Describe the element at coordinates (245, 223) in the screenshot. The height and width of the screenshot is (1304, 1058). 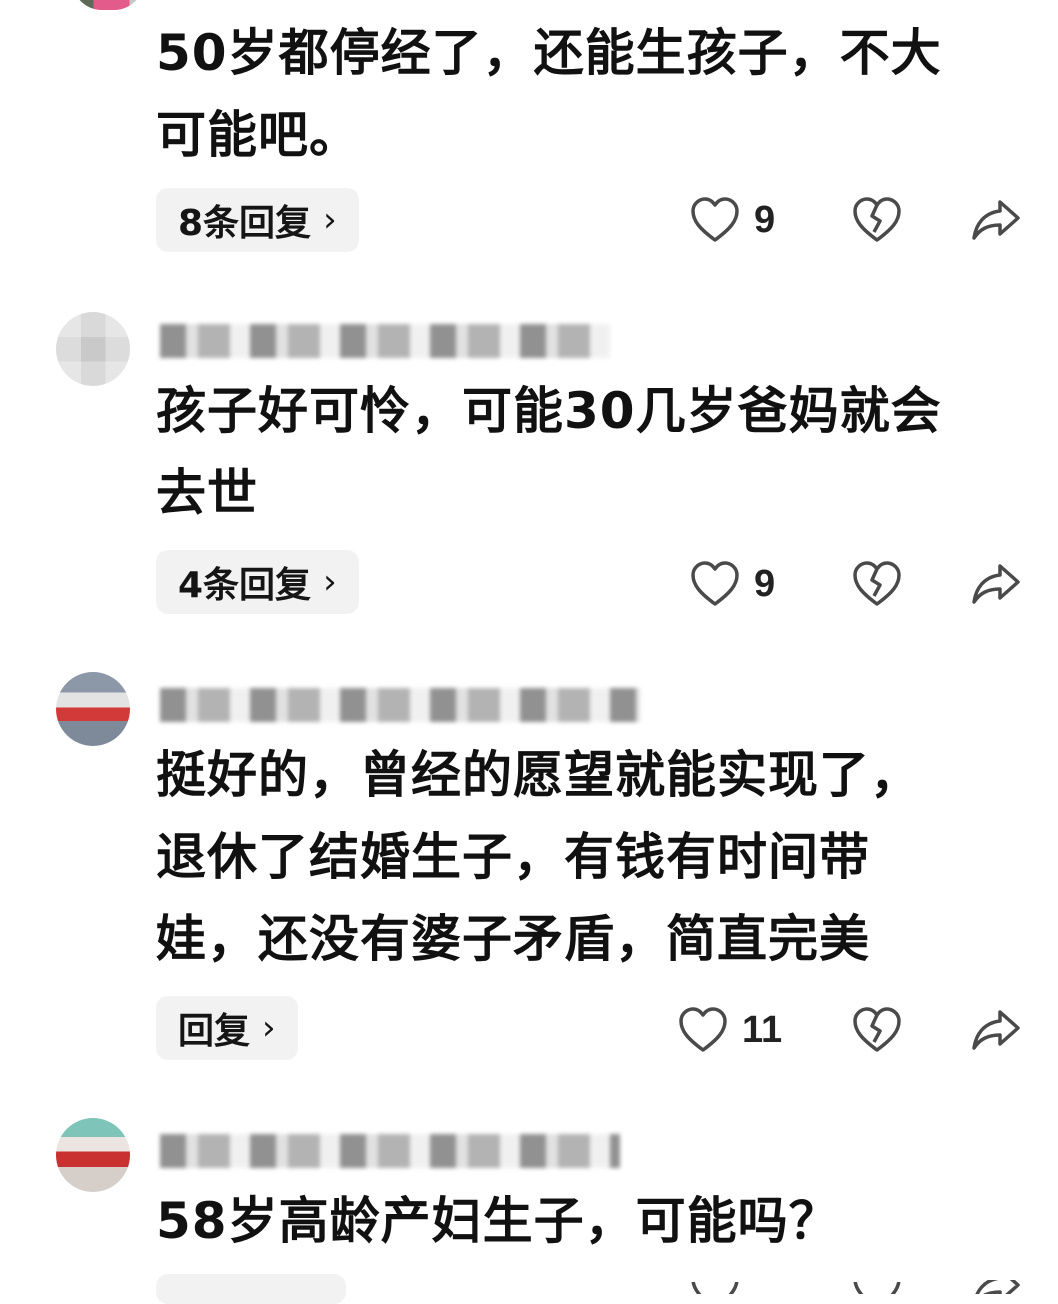
I see `reply-count-label: 8条回复` at that location.